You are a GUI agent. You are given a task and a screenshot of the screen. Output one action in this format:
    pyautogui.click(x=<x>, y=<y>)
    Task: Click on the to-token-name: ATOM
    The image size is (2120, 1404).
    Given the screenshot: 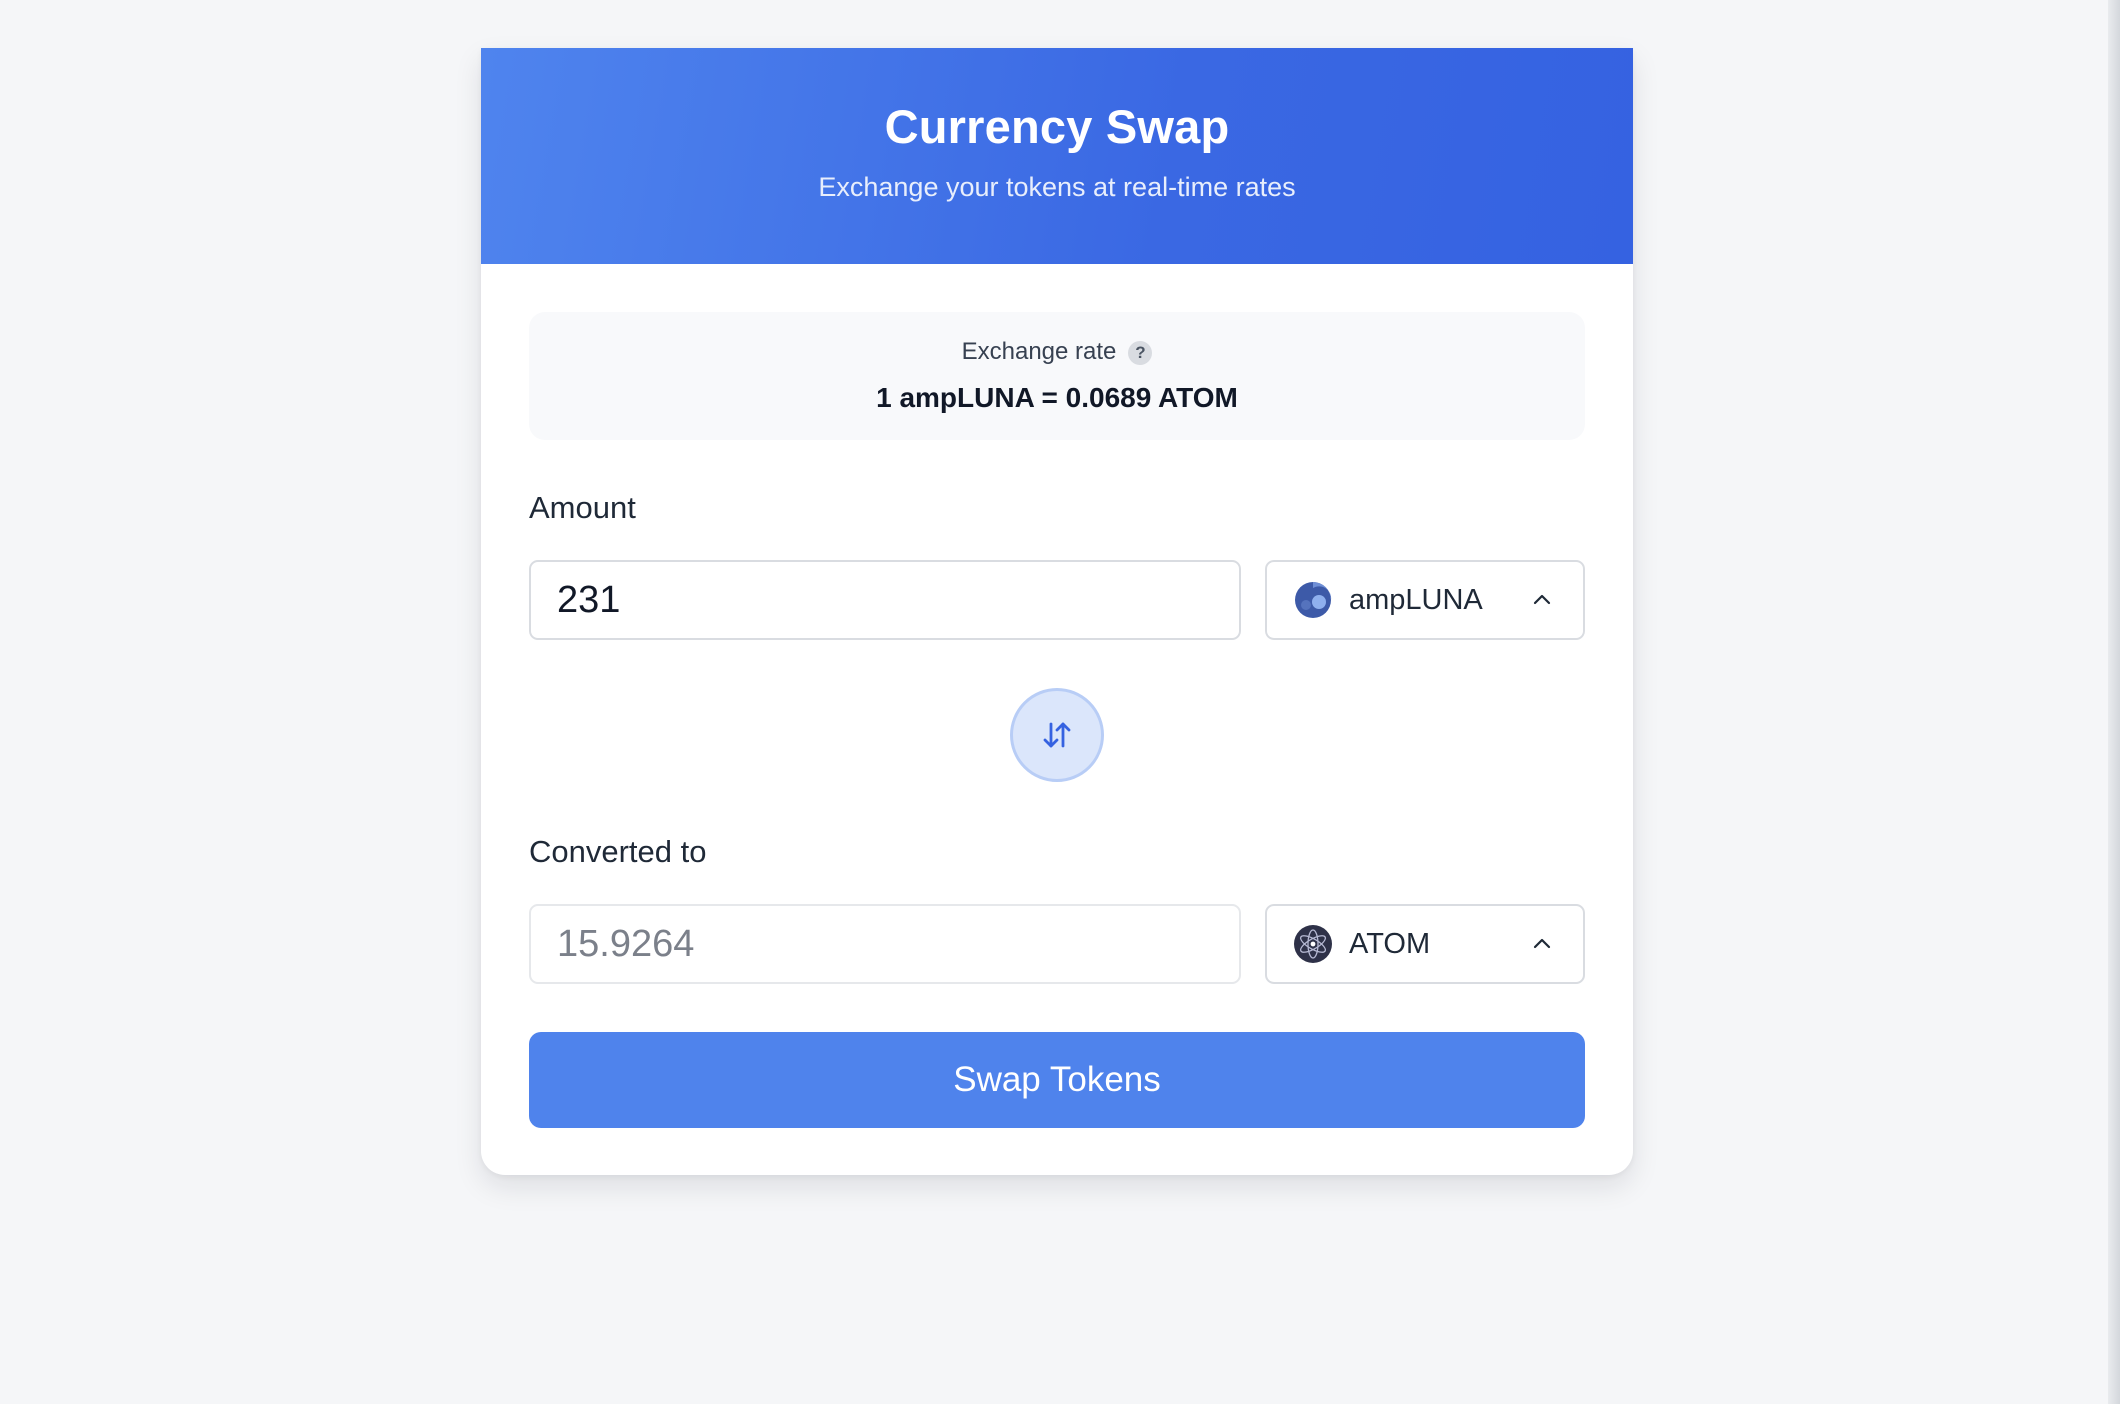 What is the action you would take?
    pyautogui.click(x=1390, y=943)
    